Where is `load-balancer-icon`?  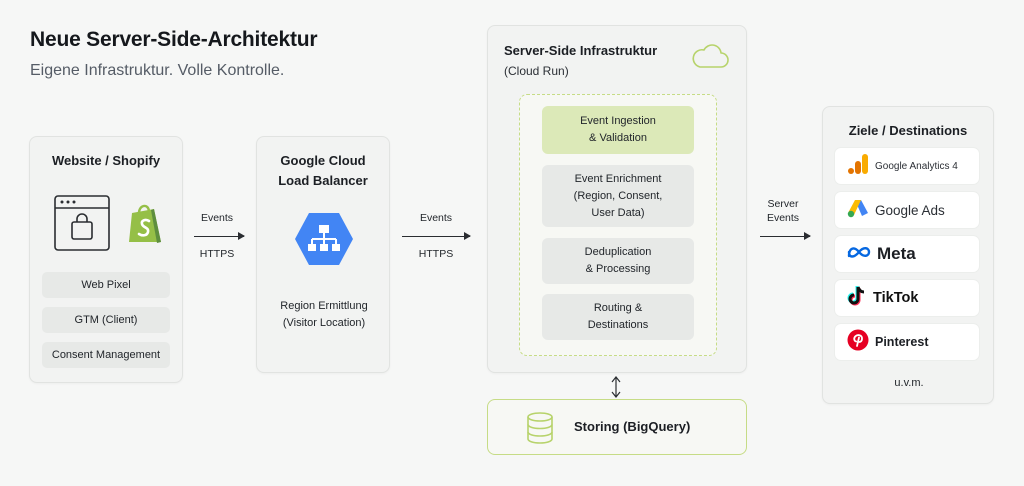
load-balancer-icon is located at coordinates (324, 241).